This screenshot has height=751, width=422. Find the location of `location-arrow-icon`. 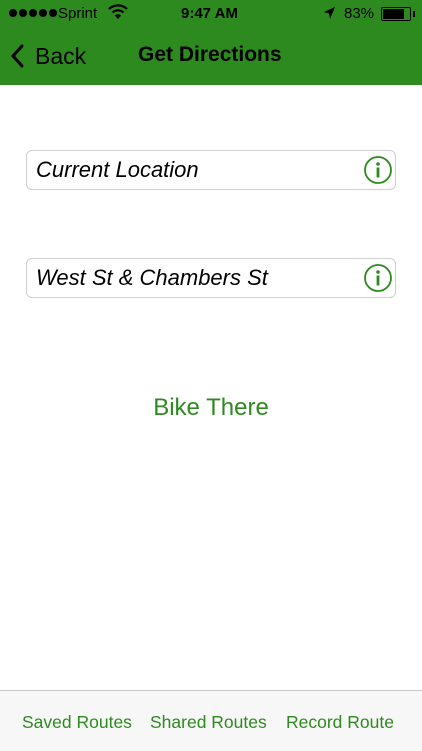

location-arrow-icon is located at coordinates (329, 15).